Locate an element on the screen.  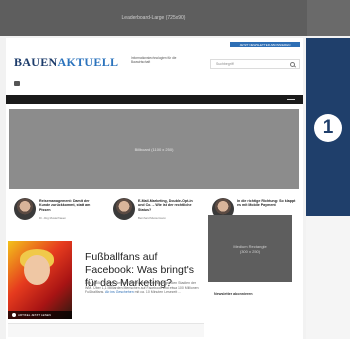
image-face is located at coordinates (37, 270).